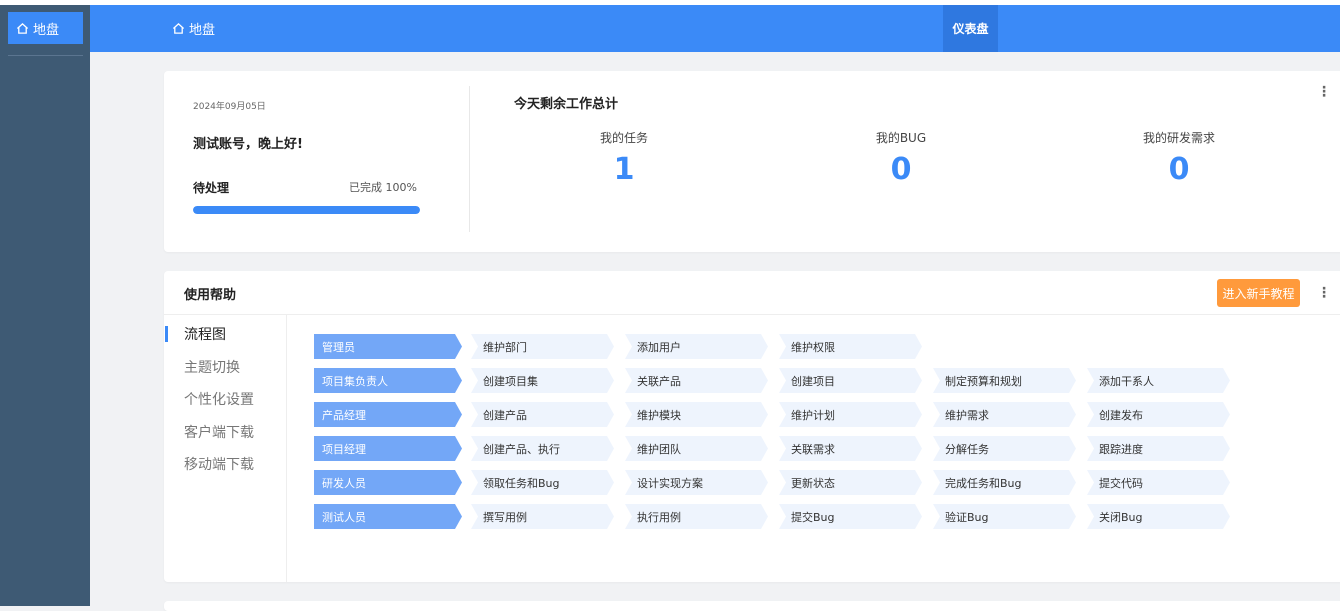 The height and width of the screenshot is (611, 1340). I want to click on flow-step: 创建产品、执行, so click(542, 448).